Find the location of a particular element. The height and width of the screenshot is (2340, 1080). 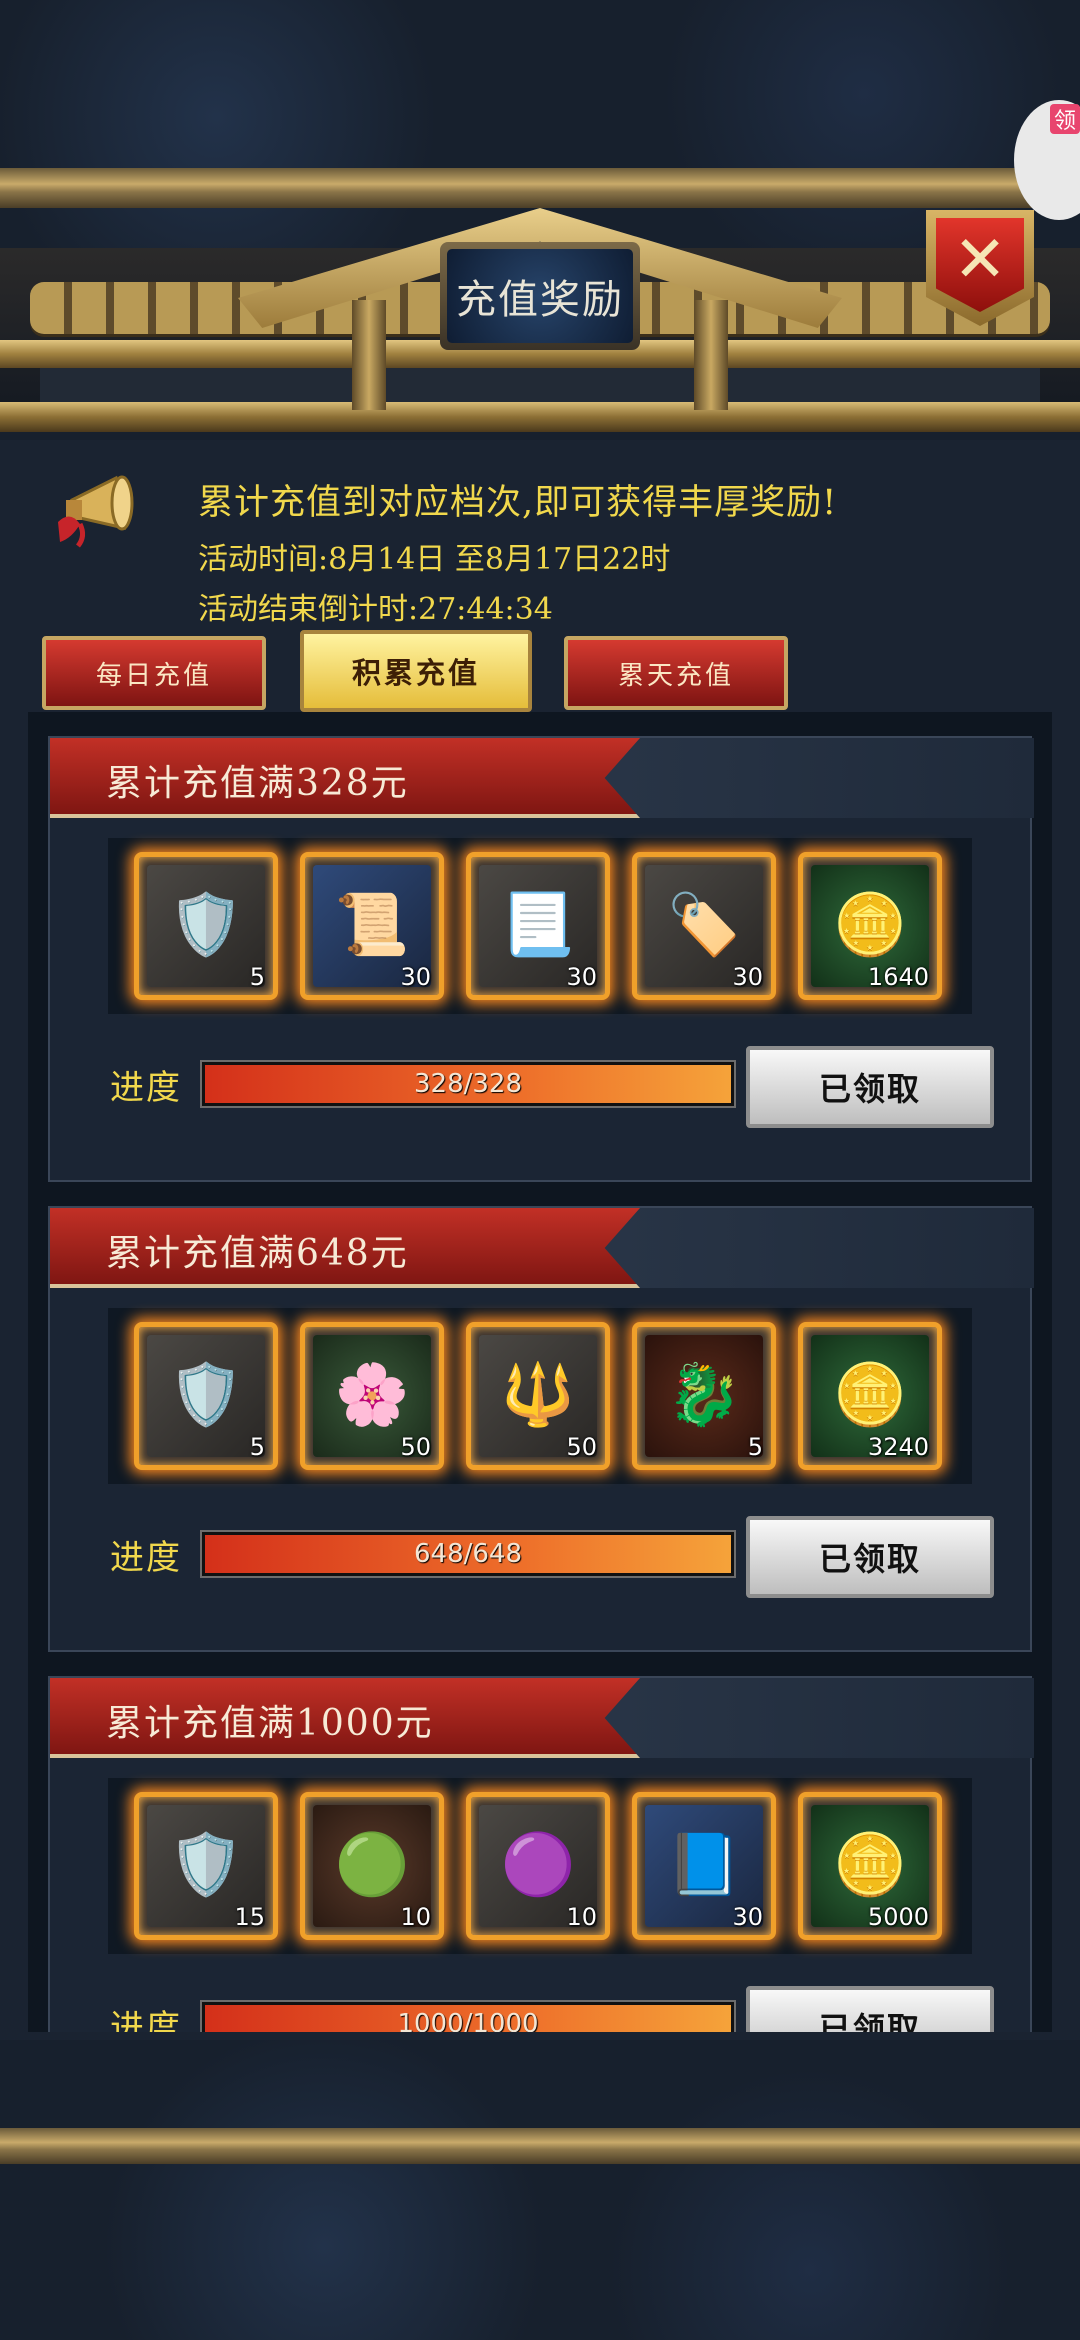

rewards-row: 🛡️ 5 📜 30 📃 30 🏷️ 30 🪙 1640 is located at coordinates (540, 926).